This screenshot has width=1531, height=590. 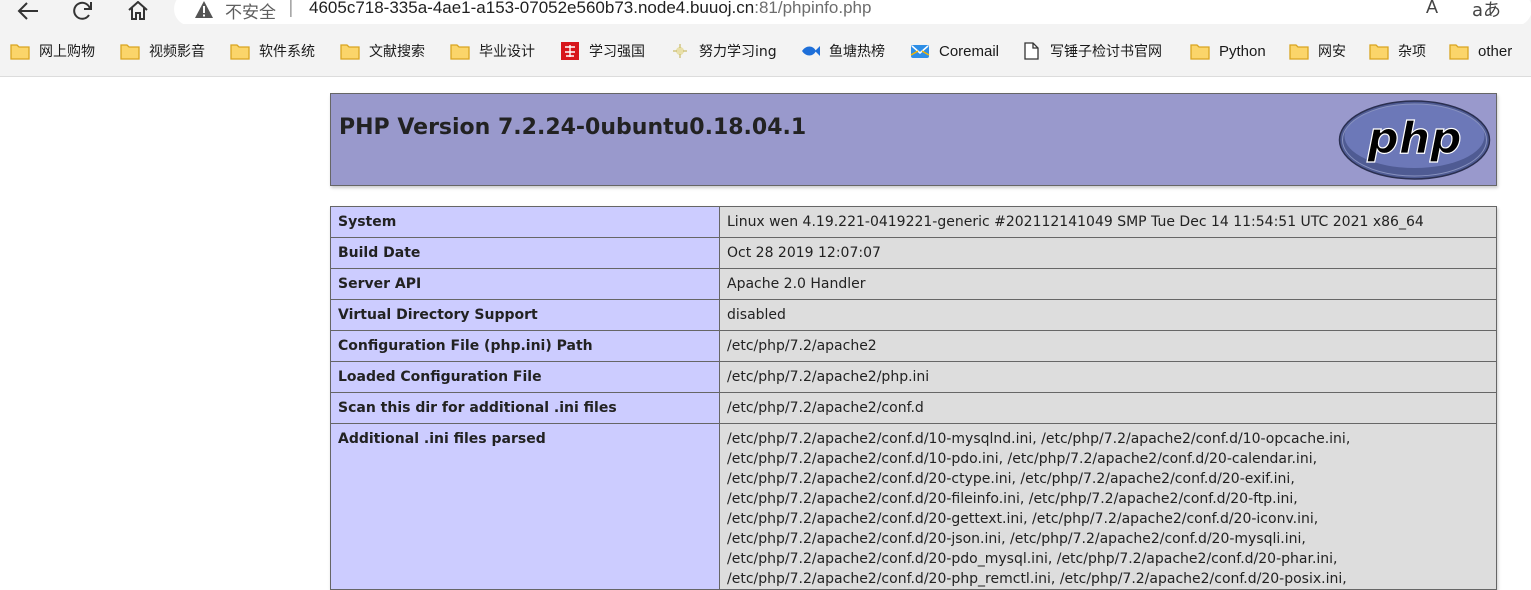 I want to click on bookmark-python: Python, so click(x=1228, y=51).